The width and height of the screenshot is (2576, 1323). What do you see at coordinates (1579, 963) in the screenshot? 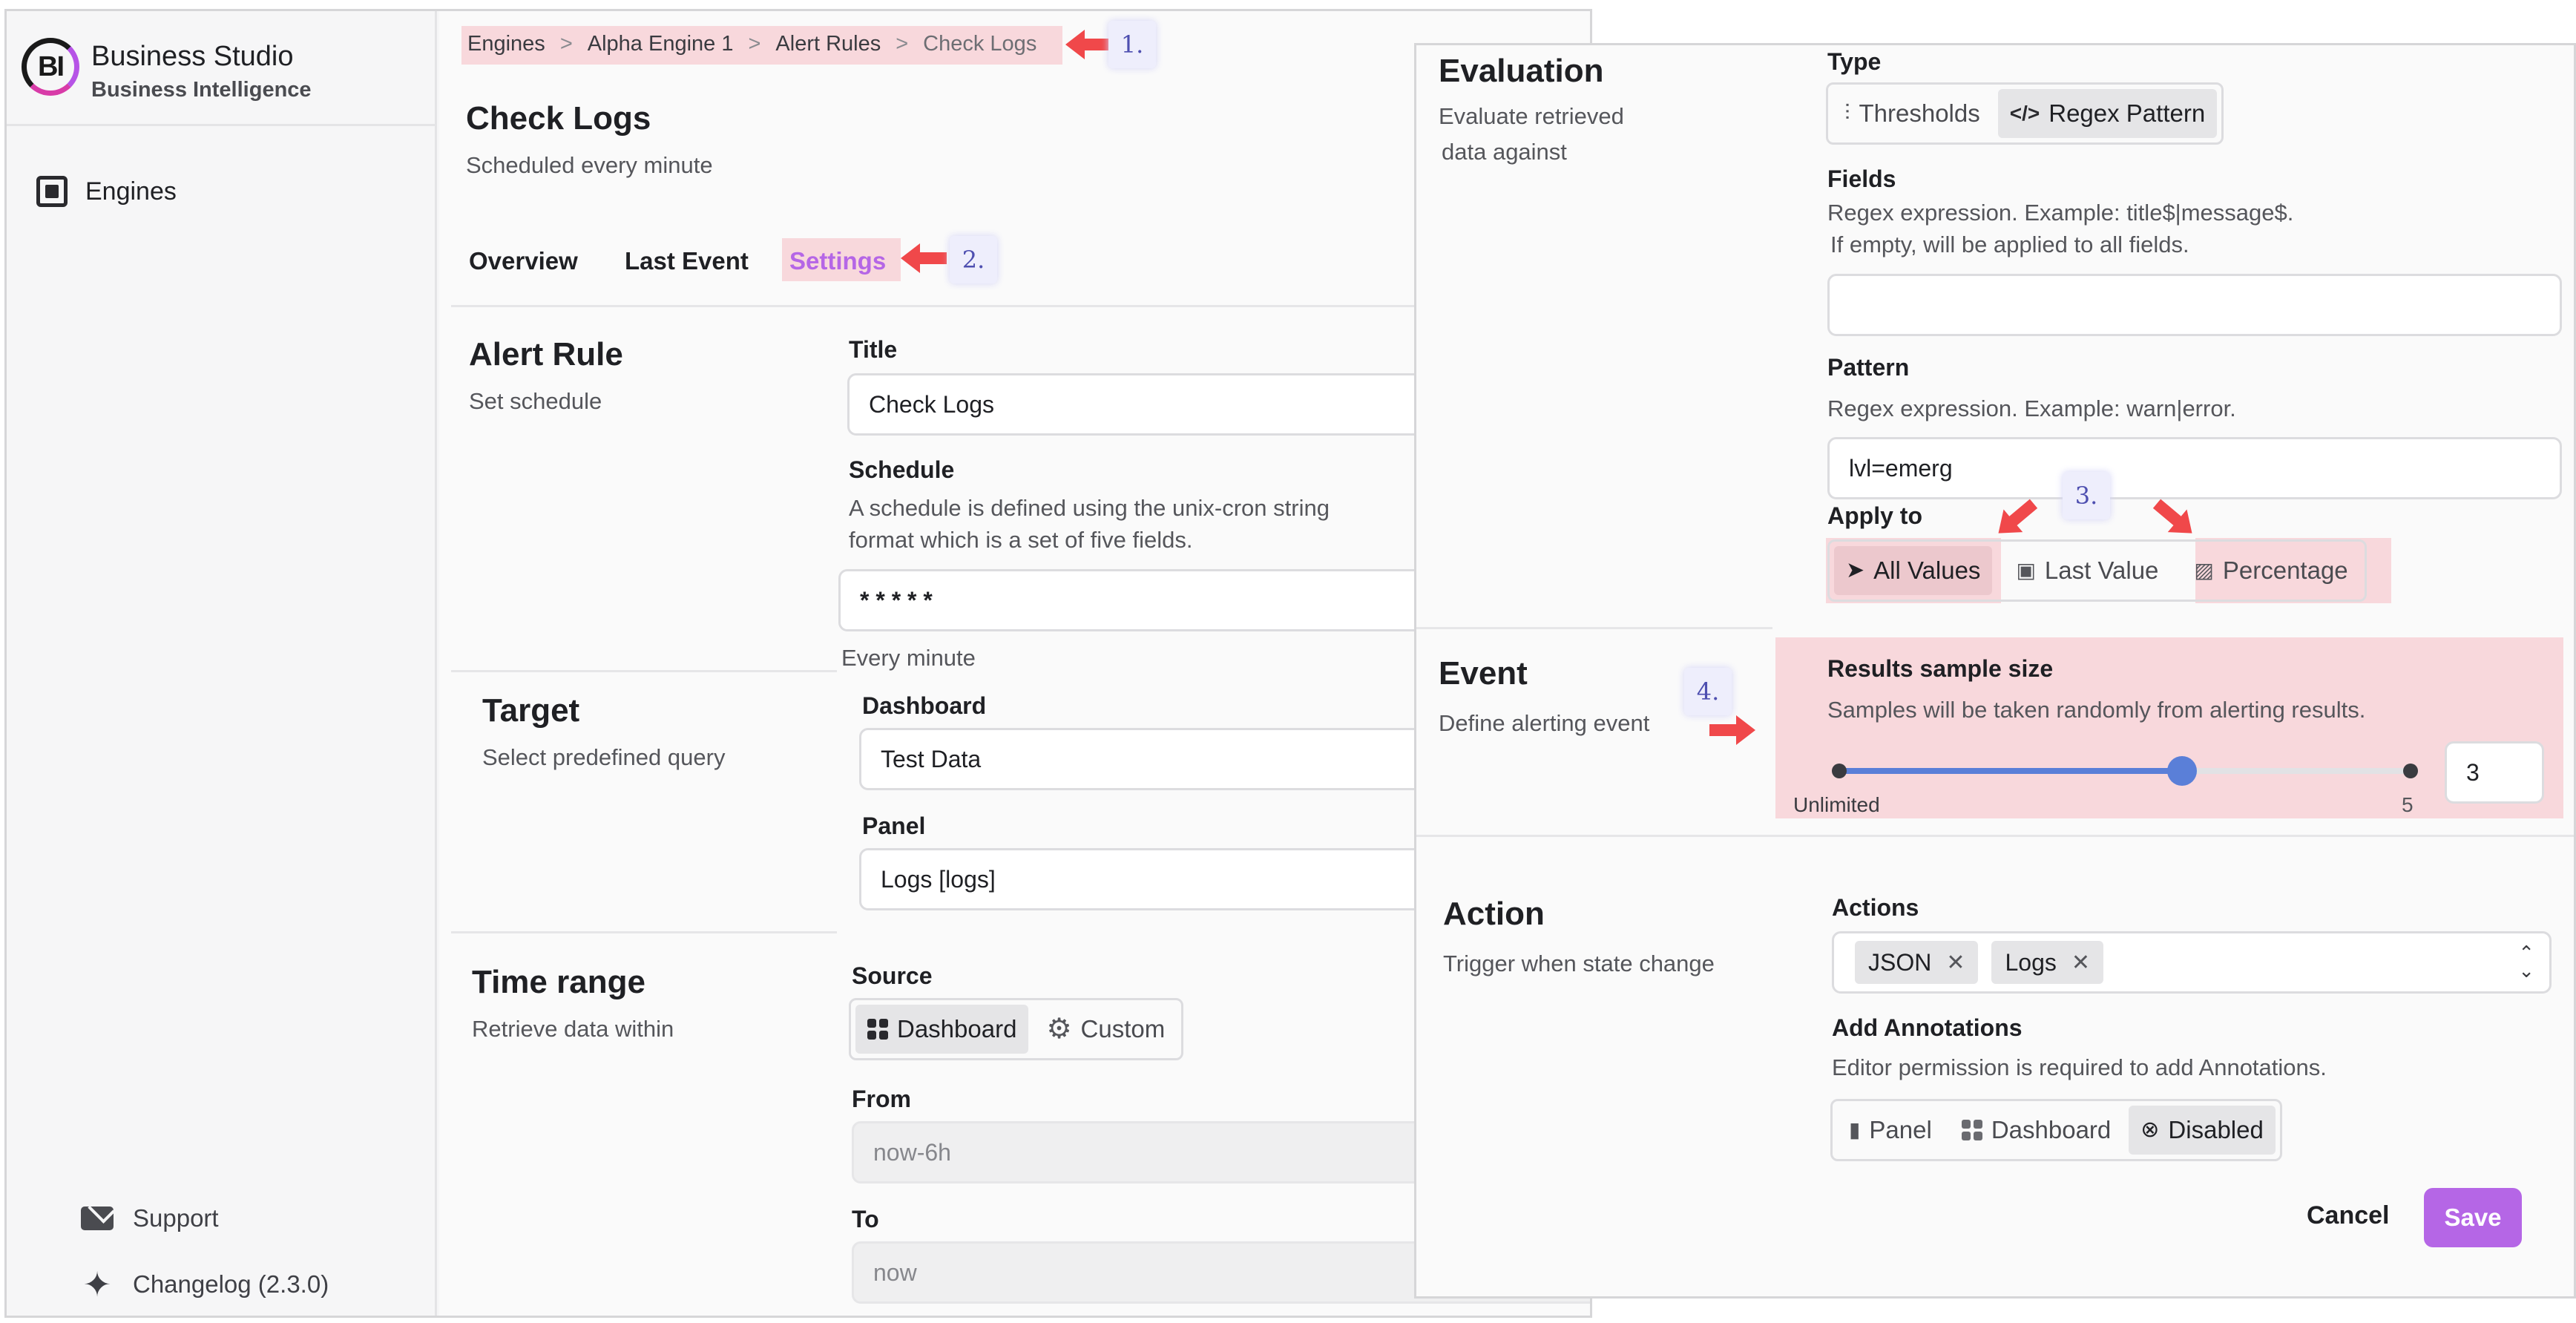
I see `action-desc: Trigger when state change` at bounding box center [1579, 963].